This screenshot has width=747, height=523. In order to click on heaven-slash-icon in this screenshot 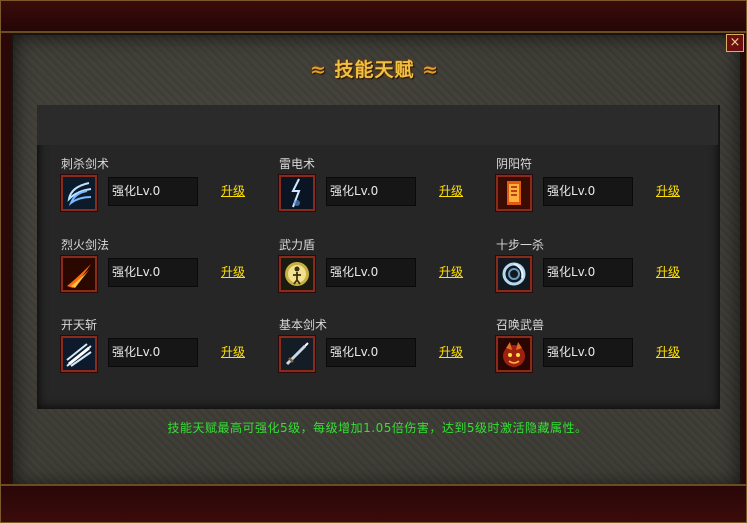, I will do `click(79, 354)`.